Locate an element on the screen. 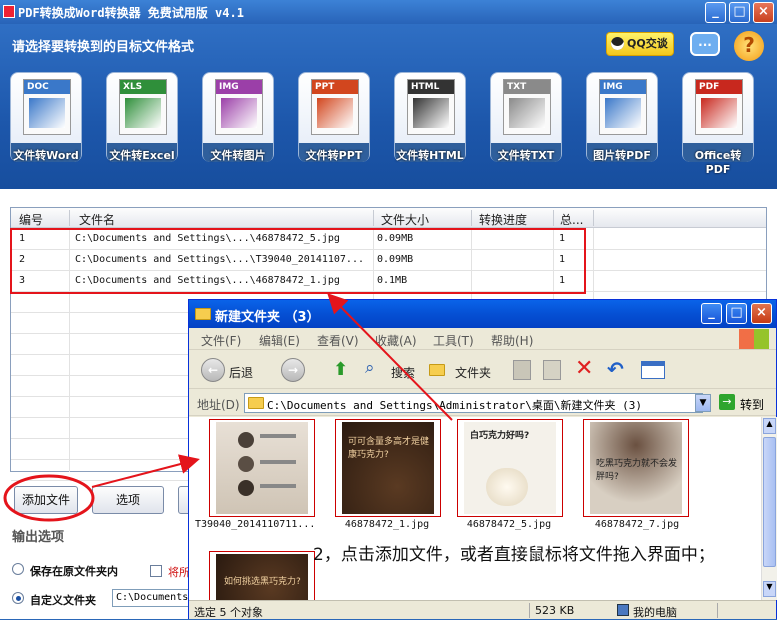 This screenshot has width=777, height=620. menu-edit: 编辑(E) is located at coordinates (279, 340).